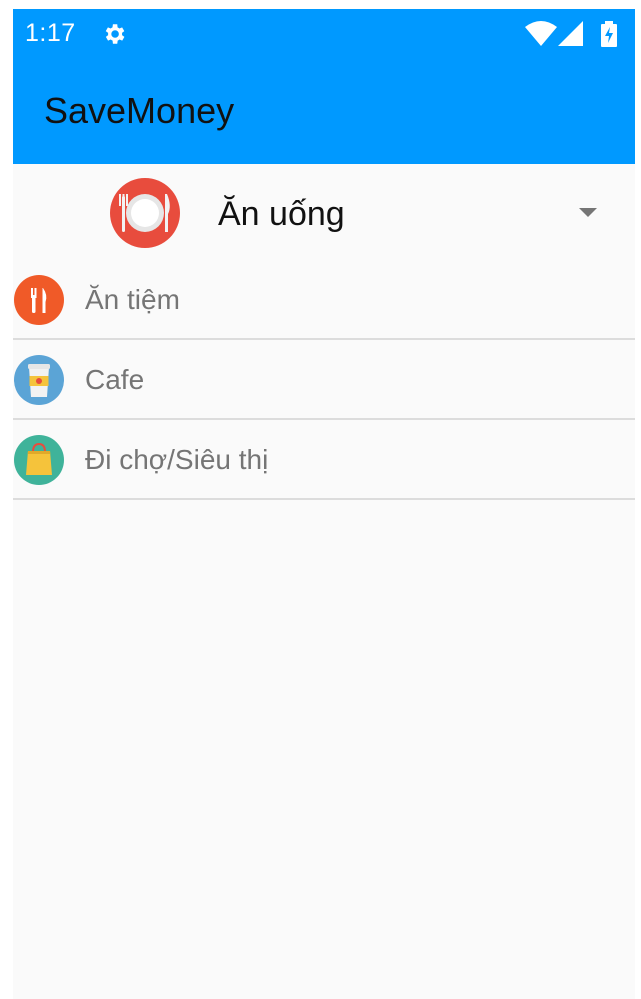  Describe the element at coordinates (588, 212) in the screenshot. I see `chevron-down-icon` at that location.